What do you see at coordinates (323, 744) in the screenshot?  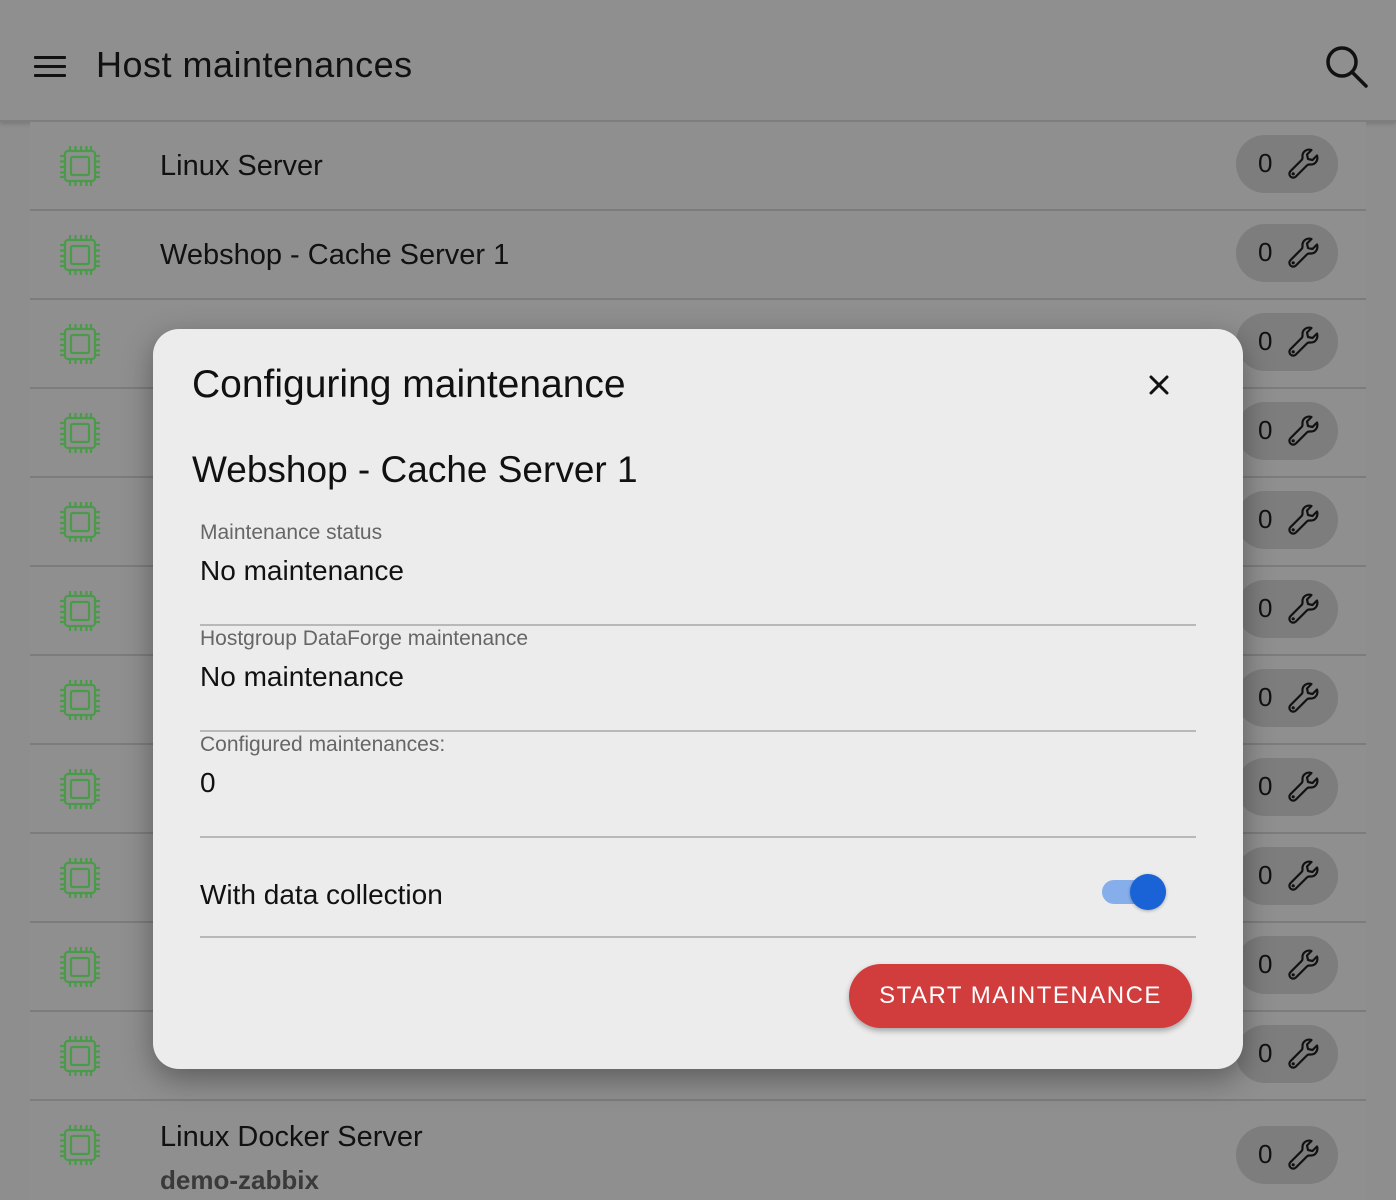 I see `field-label: Configured maintenances:` at bounding box center [323, 744].